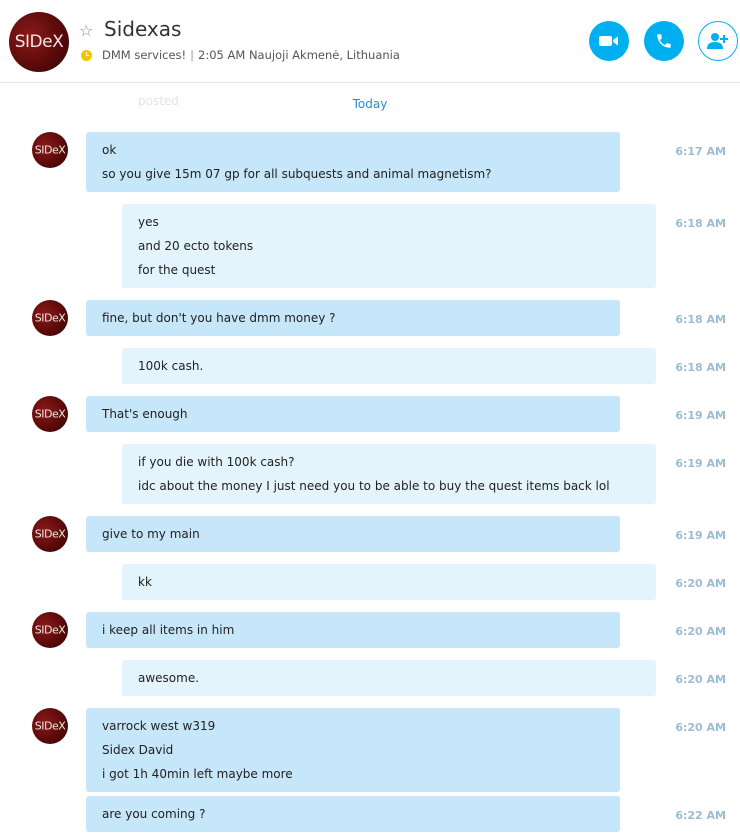 Image resolution: width=740 pixels, height=840 pixels. Describe the element at coordinates (353, 414) in the screenshot. I see `incoming-message: That's enough` at that location.